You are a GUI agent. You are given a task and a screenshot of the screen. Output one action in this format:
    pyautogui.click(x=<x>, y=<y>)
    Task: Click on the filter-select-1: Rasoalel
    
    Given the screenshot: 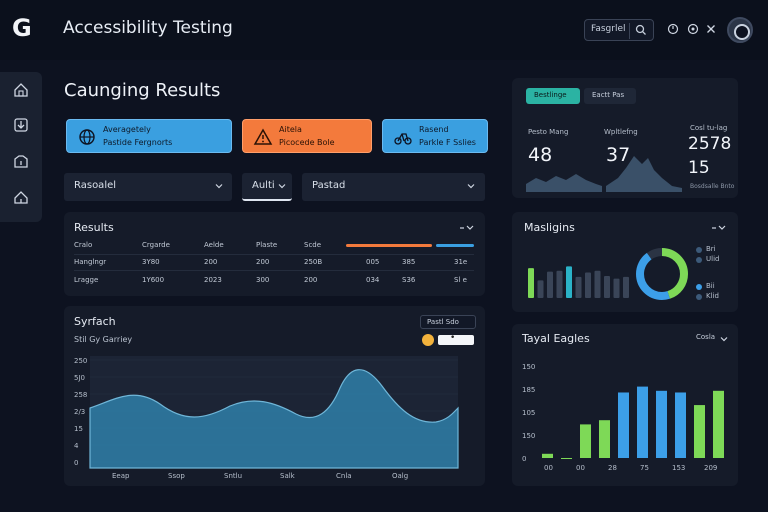 What is the action you would take?
    pyautogui.click(x=148, y=187)
    